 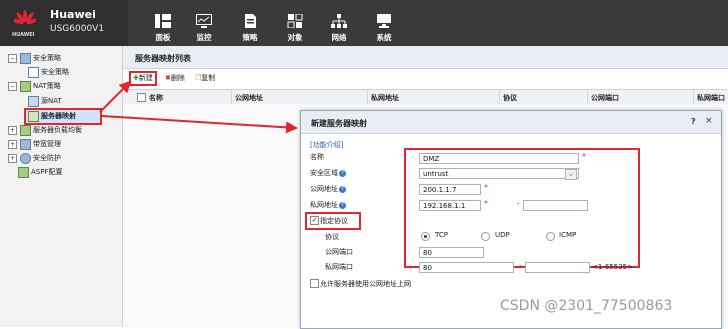 I want to click on private-address-input: 192.168.1.1, so click(x=450, y=205).